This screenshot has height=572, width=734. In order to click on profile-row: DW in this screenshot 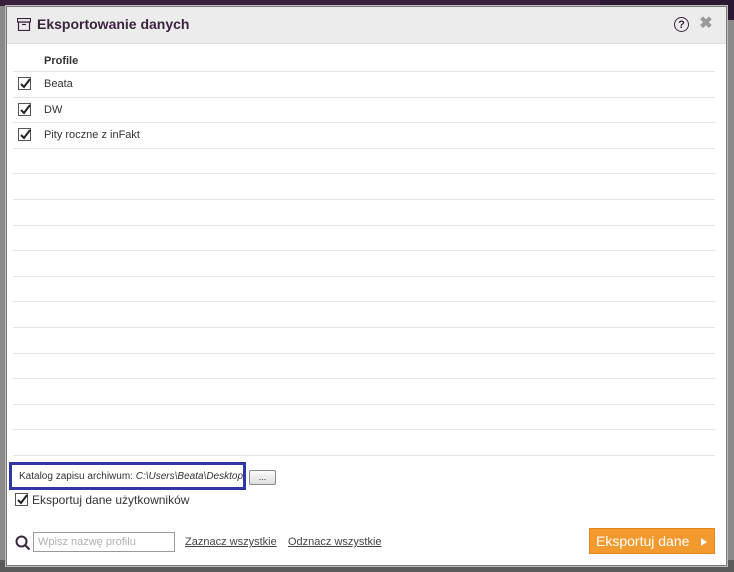, I will do `click(364, 111)`.